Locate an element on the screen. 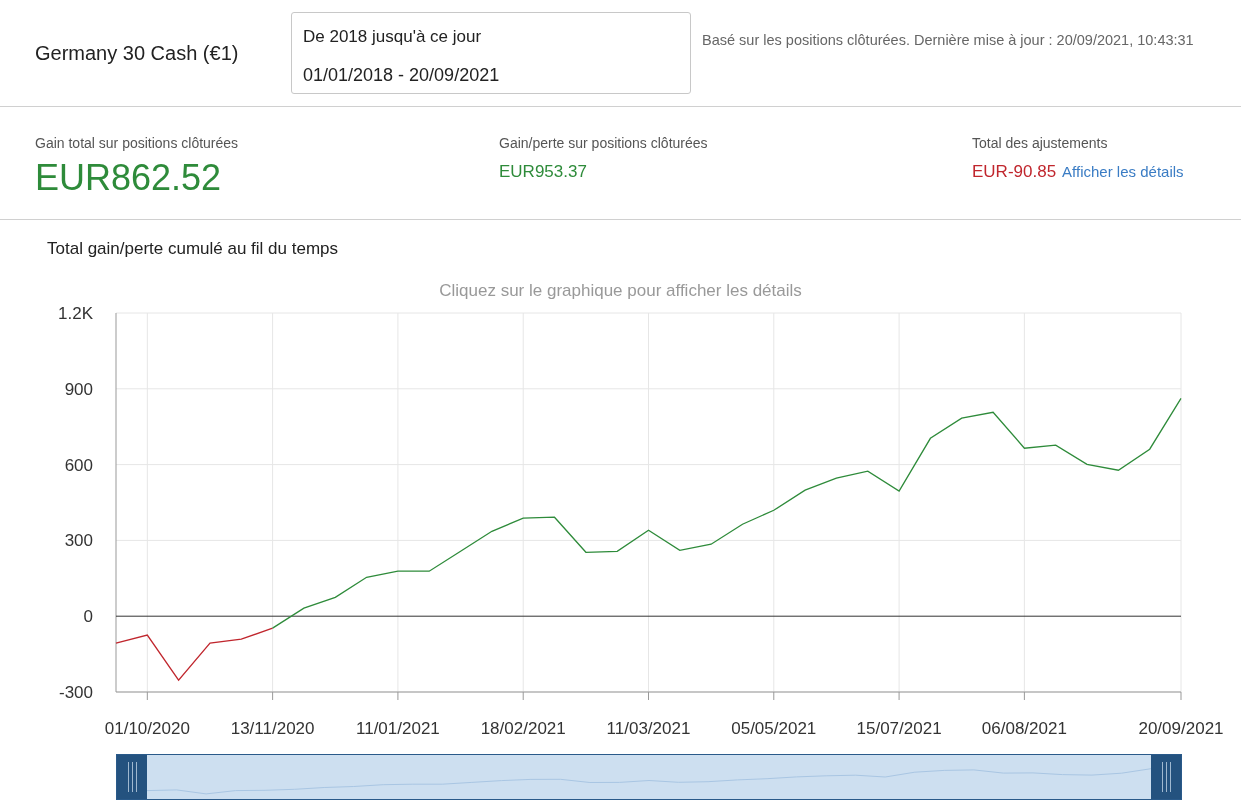 This screenshot has height=812, width=1241. x-tick-label: 11/01/2021 is located at coordinates (398, 728).